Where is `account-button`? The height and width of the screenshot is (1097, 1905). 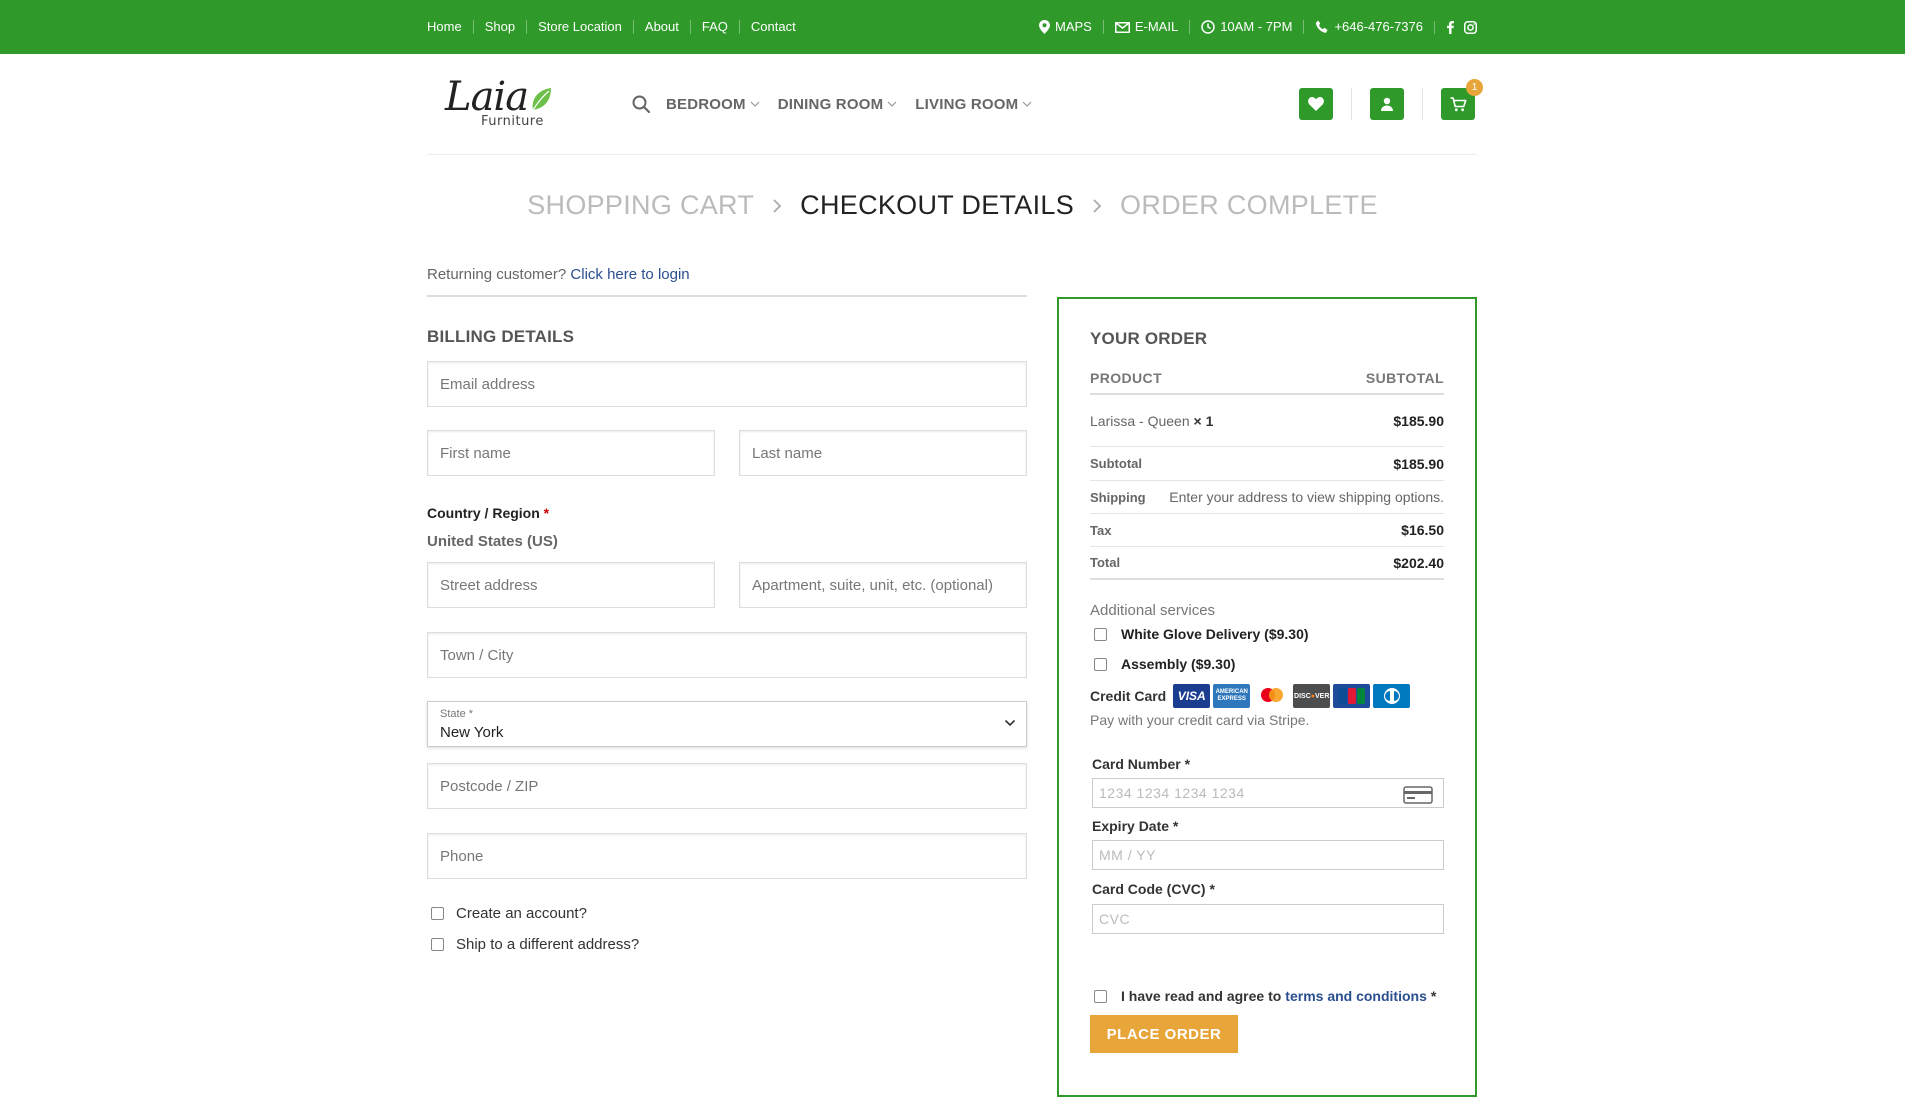
account-button is located at coordinates (1387, 104).